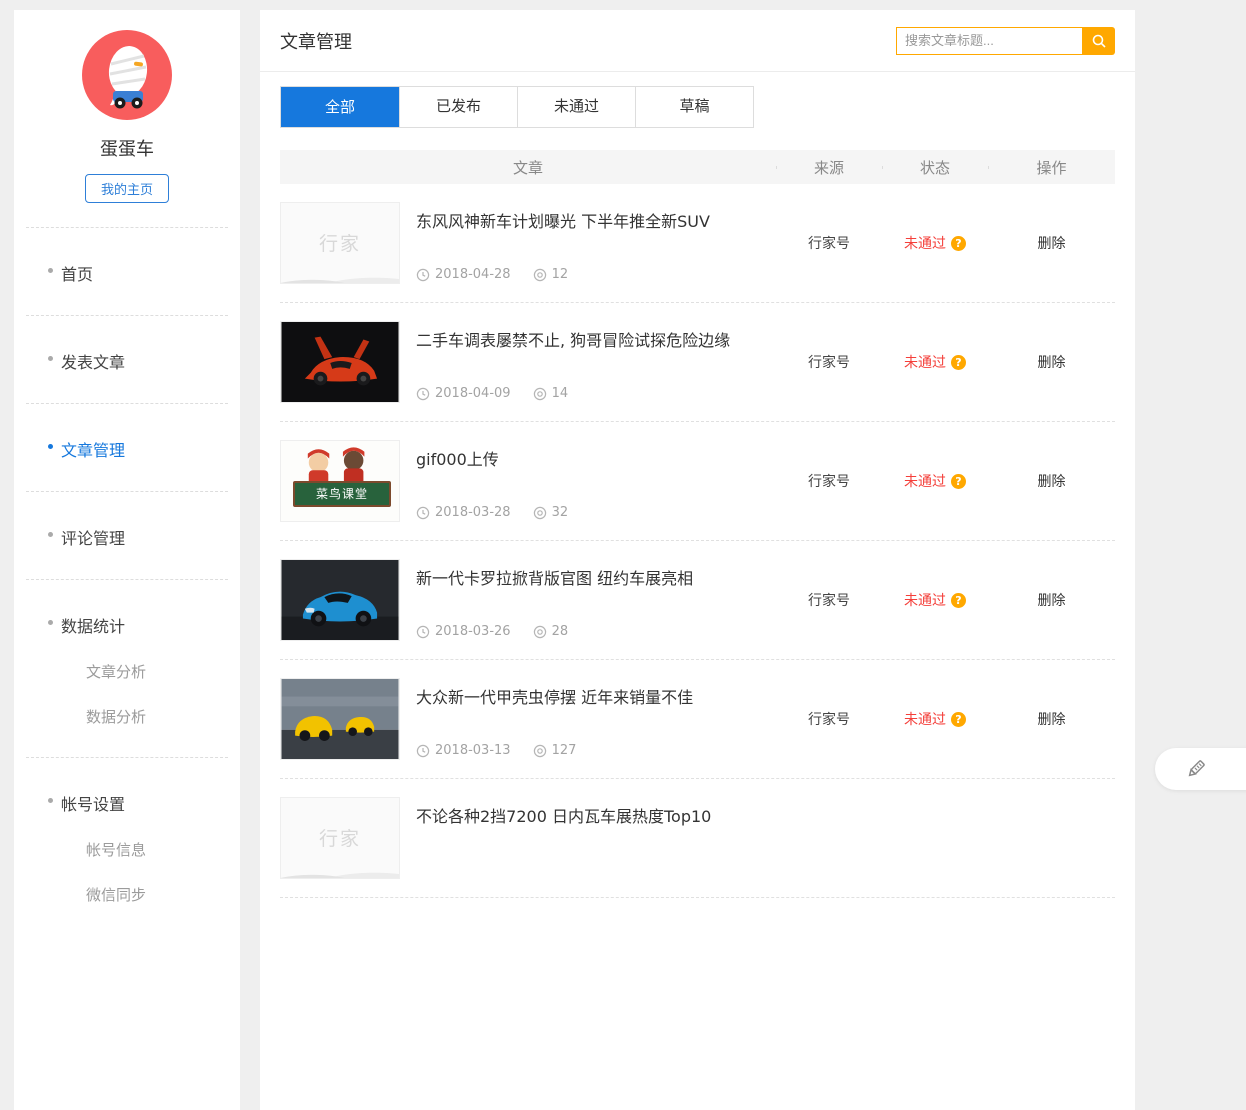 The height and width of the screenshot is (1110, 1246). What do you see at coordinates (592, 339) in the screenshot?
I see `article-title: 二手车调表屡禁不止, 狗哥冒险试探危险边缘` at bounding box center [592, 339].